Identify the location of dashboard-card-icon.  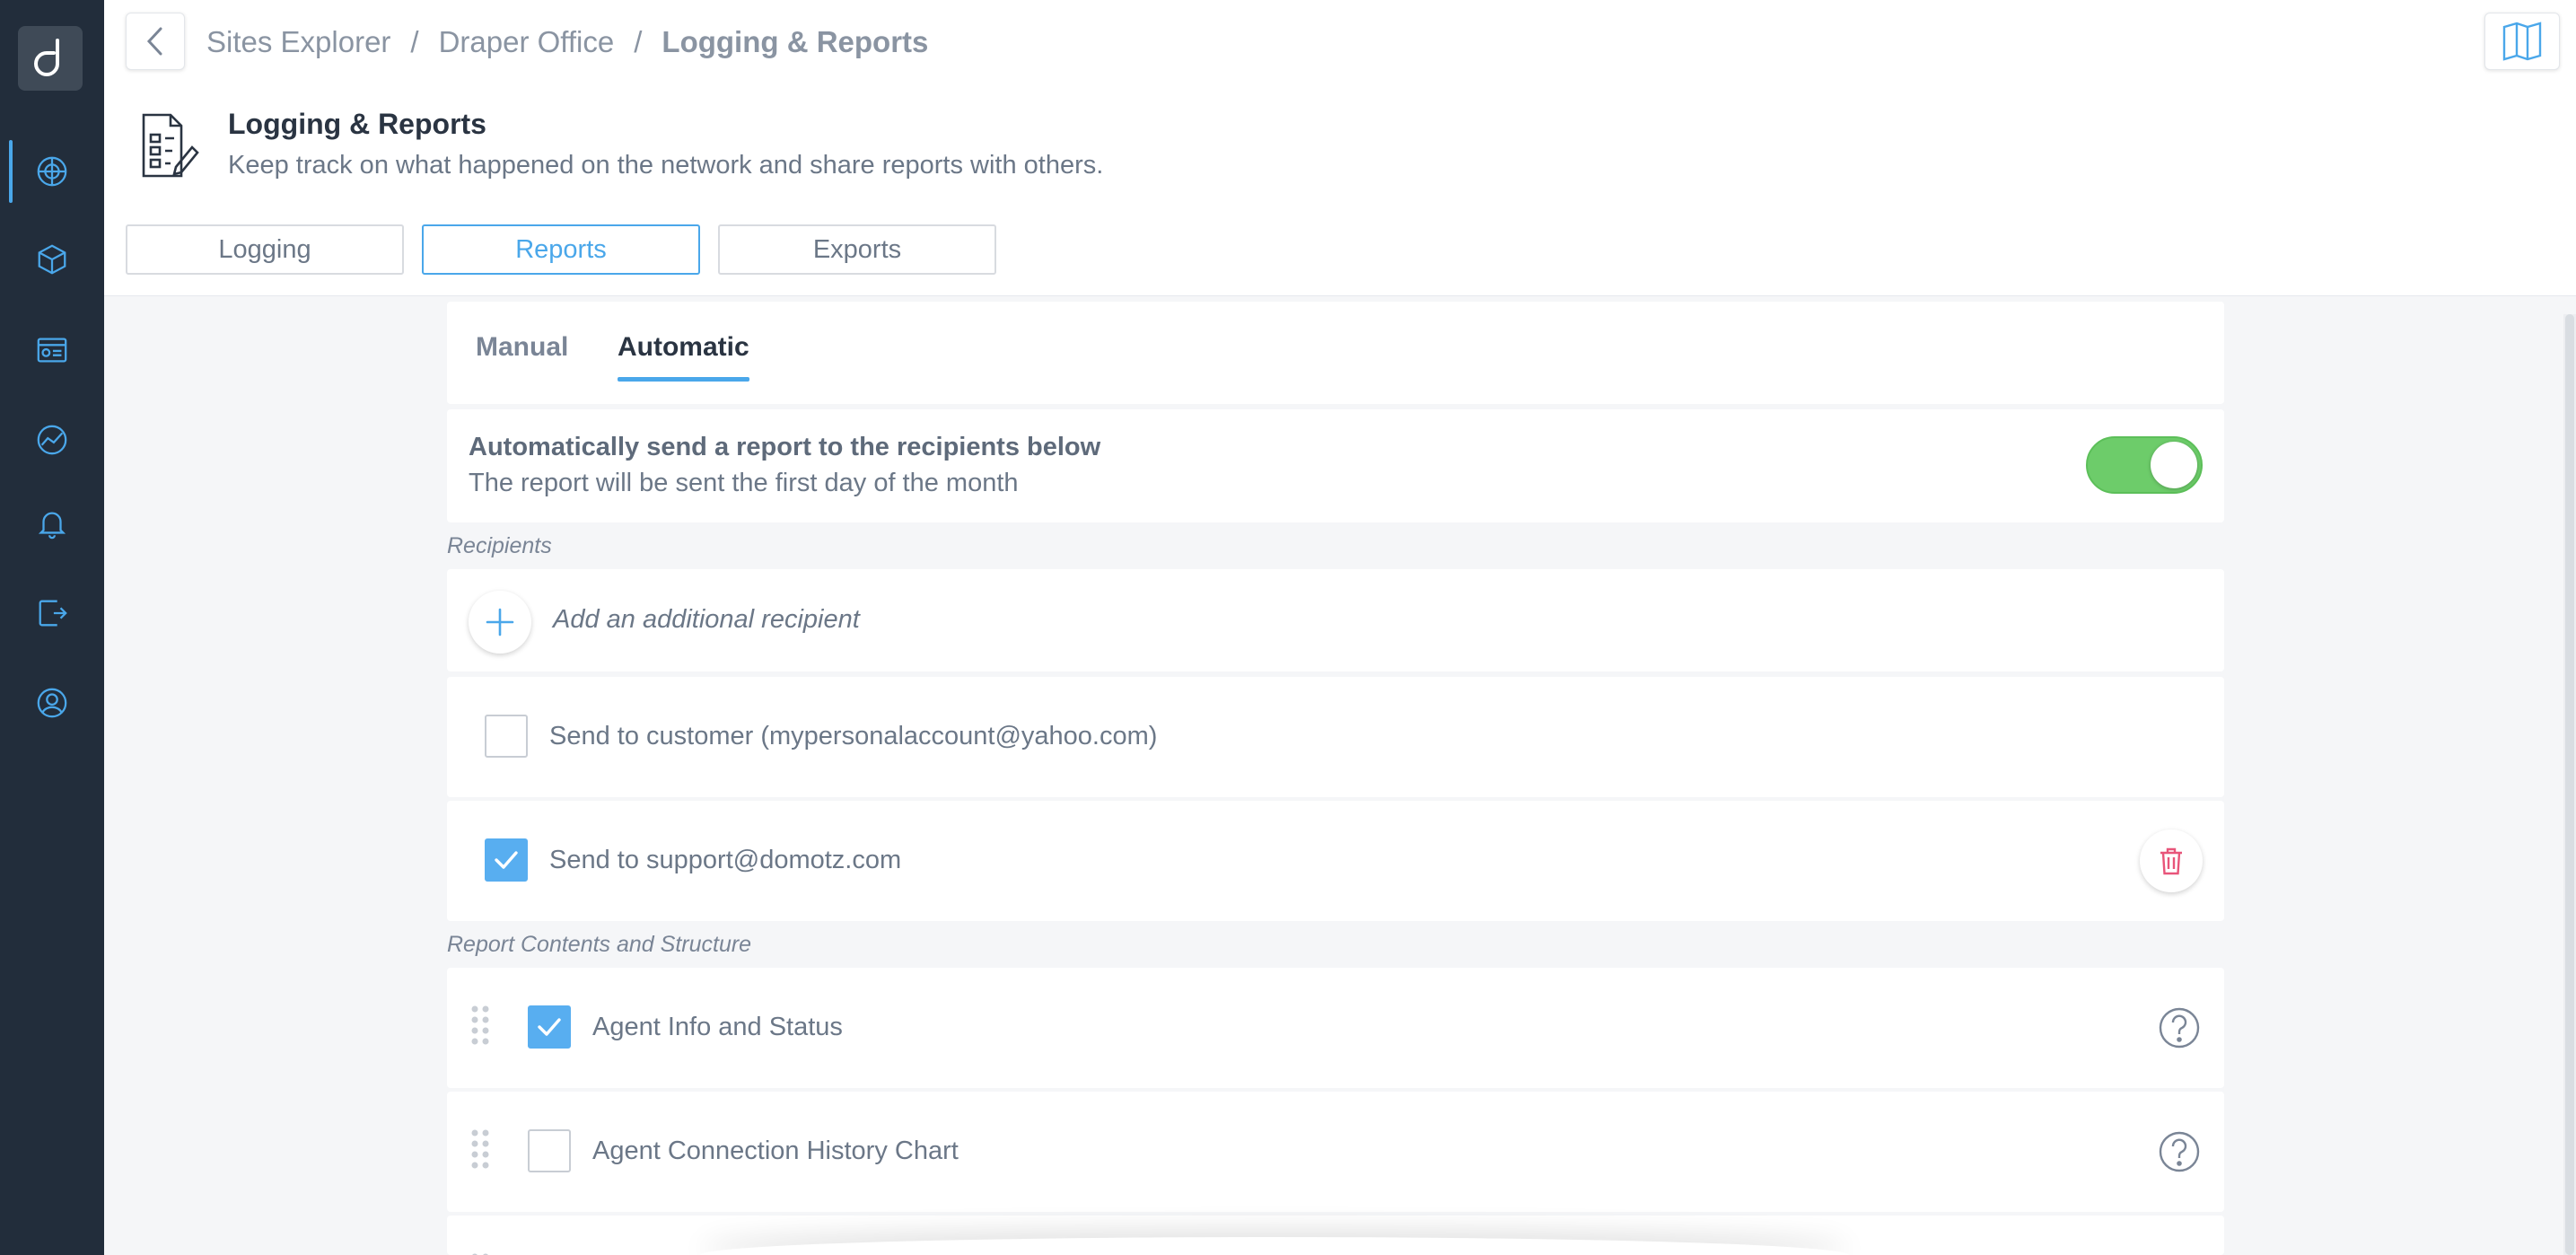
(52, 351).